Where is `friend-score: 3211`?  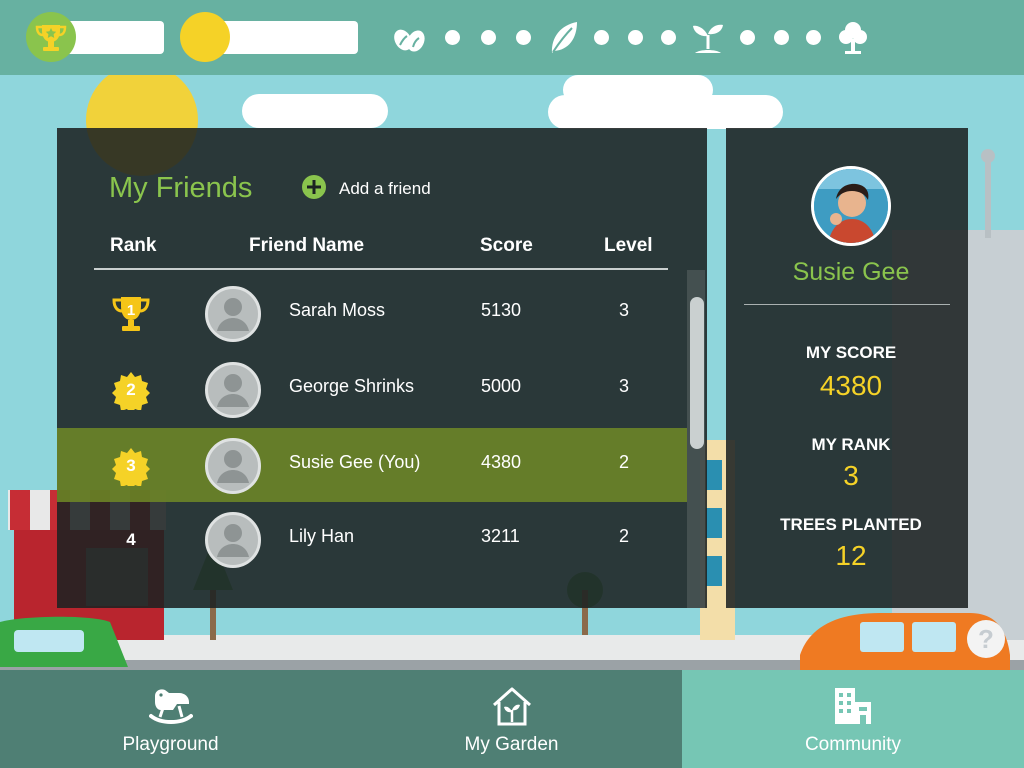 friend-score: 3211 is located at coordinates (500, 536).